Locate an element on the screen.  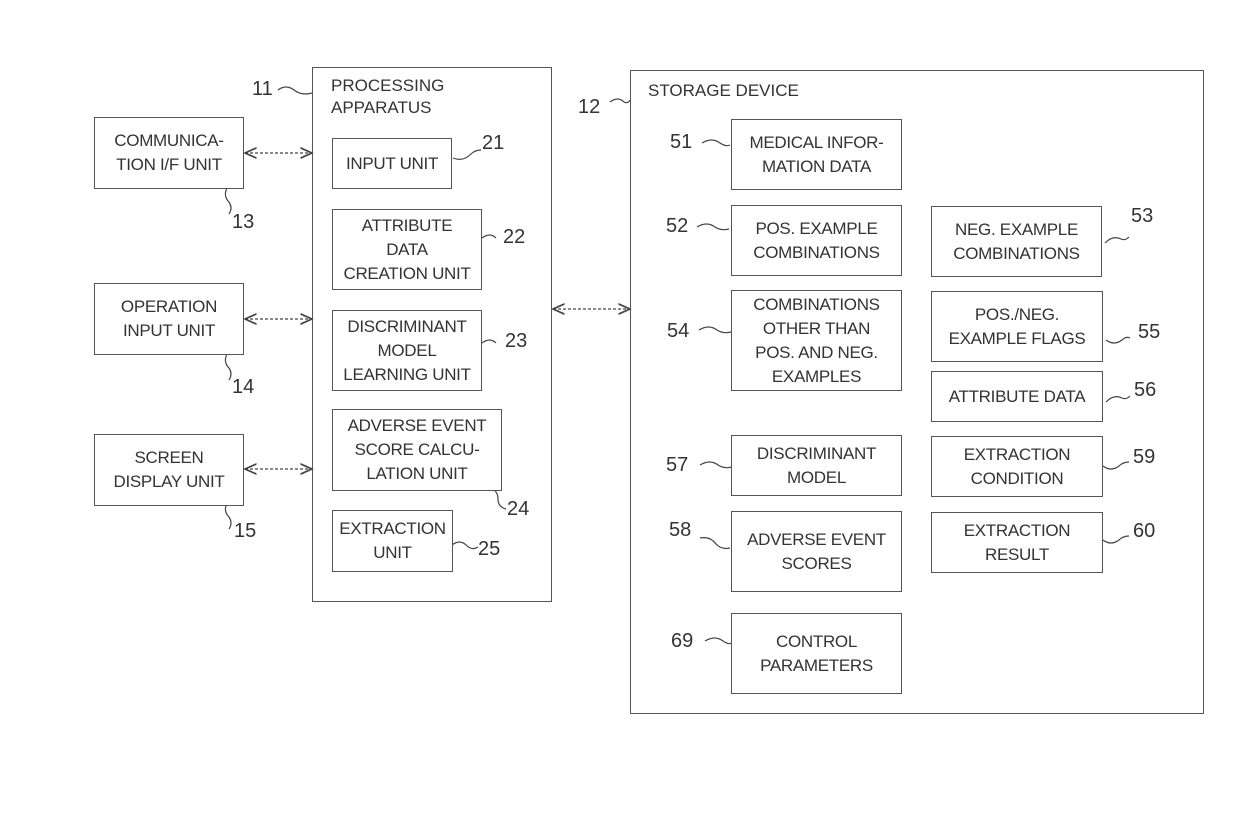
ref-59: 59 is located at coordinates (1144, 457).